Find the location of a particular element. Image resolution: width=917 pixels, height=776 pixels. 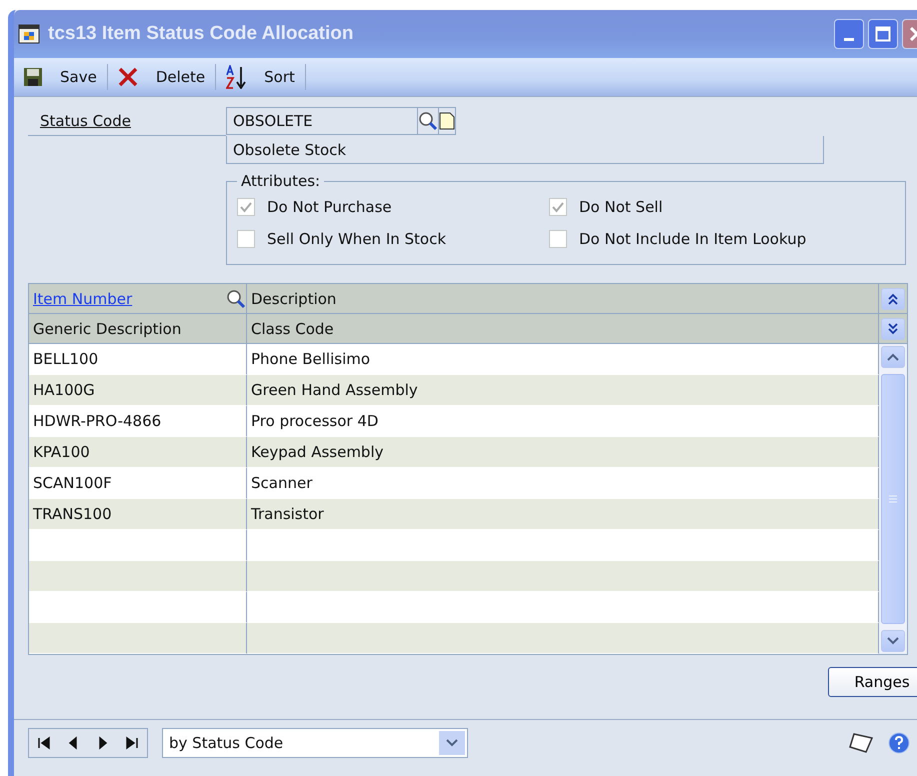

attributes-legend: Attributes: is located at coordinates (280, 181).